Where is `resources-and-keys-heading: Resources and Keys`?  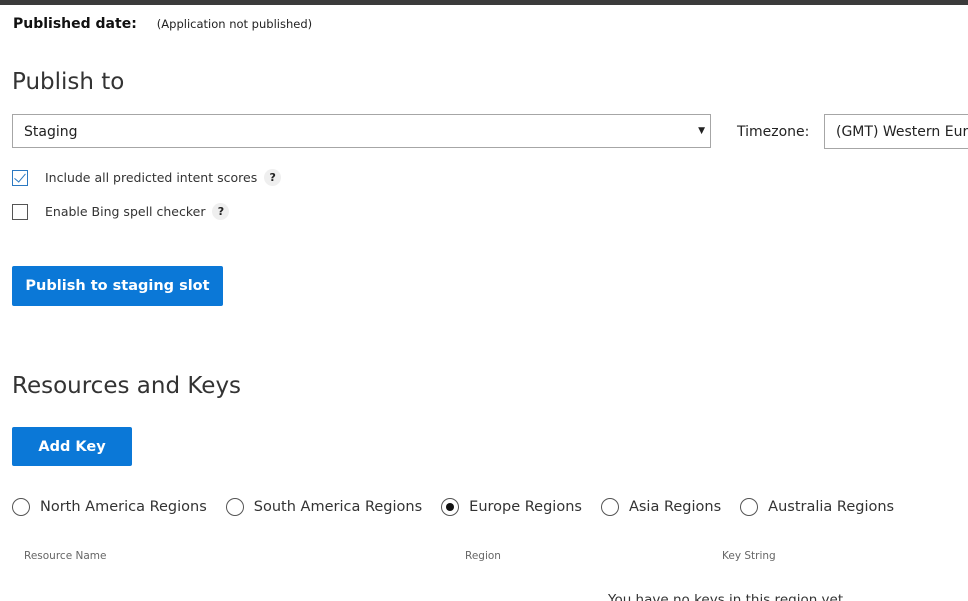
resources-and-keys-heading: Resources and Keys is located at coordinates (127, 386).